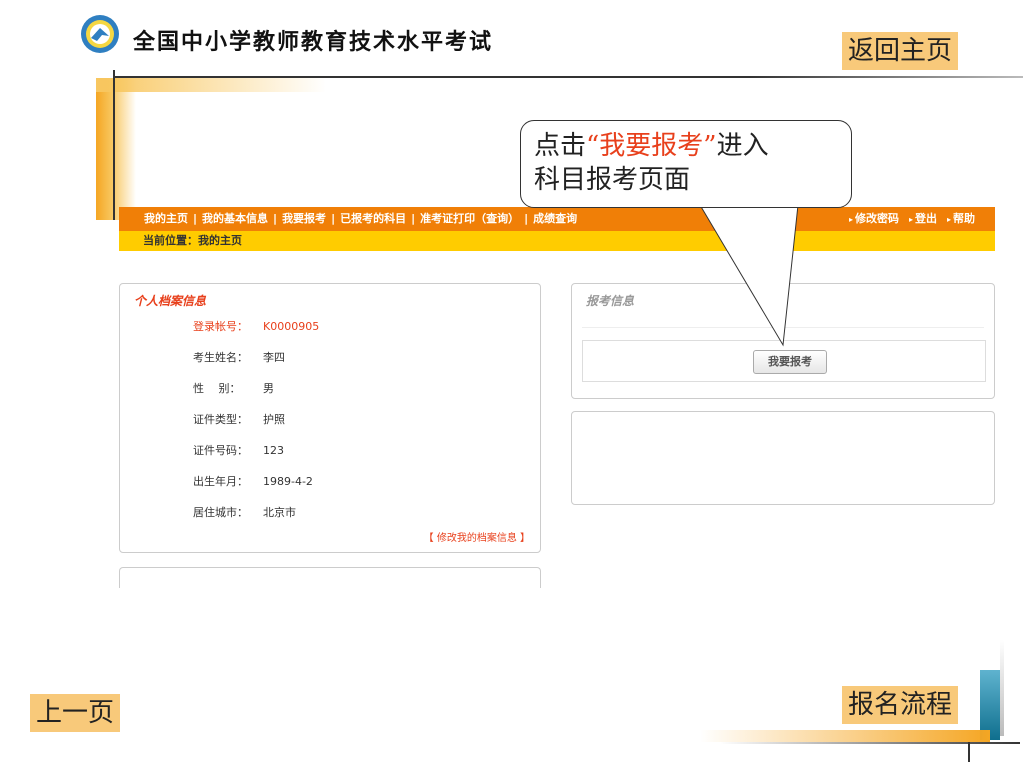  I want to click on nav-enroll: 我要报考, so click(304, 218).